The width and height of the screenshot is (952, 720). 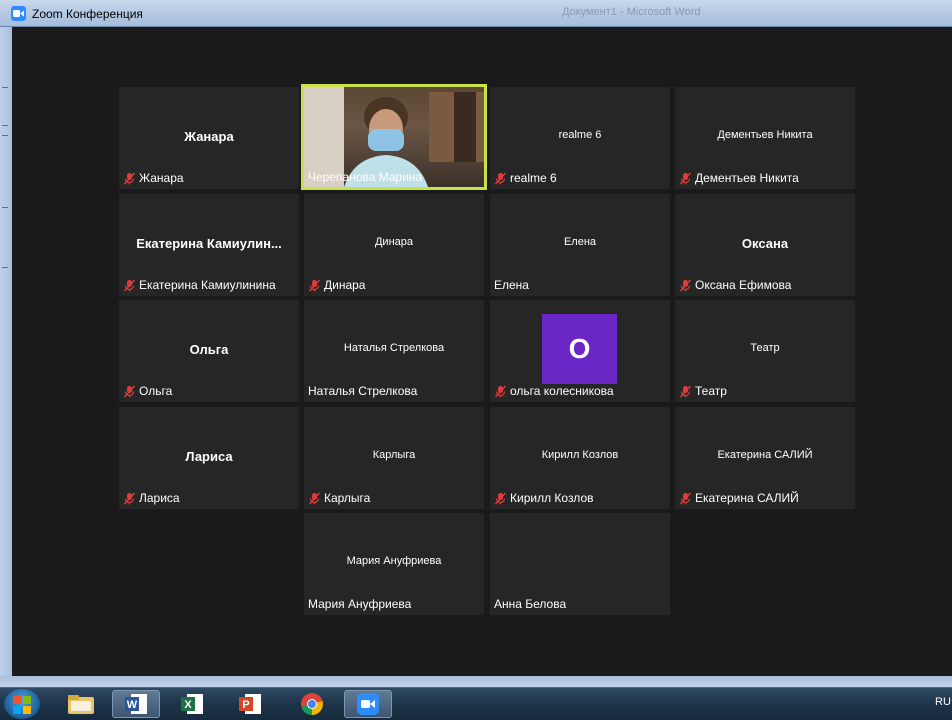 I want to click on participant-center-name: Ольга, so click(x=209, y=349).